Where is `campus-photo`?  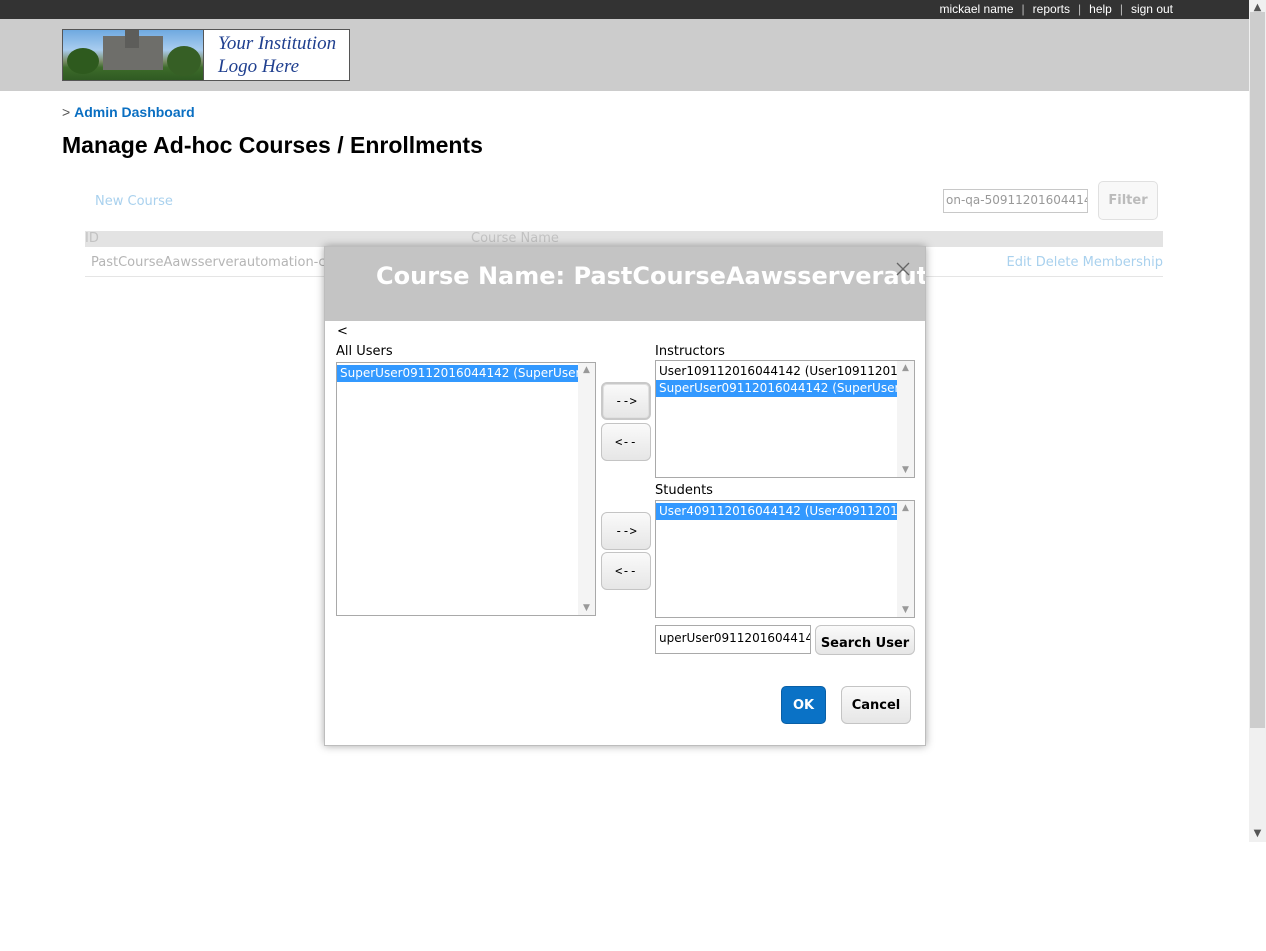
campus-photo is located at coordinates (133, 55).